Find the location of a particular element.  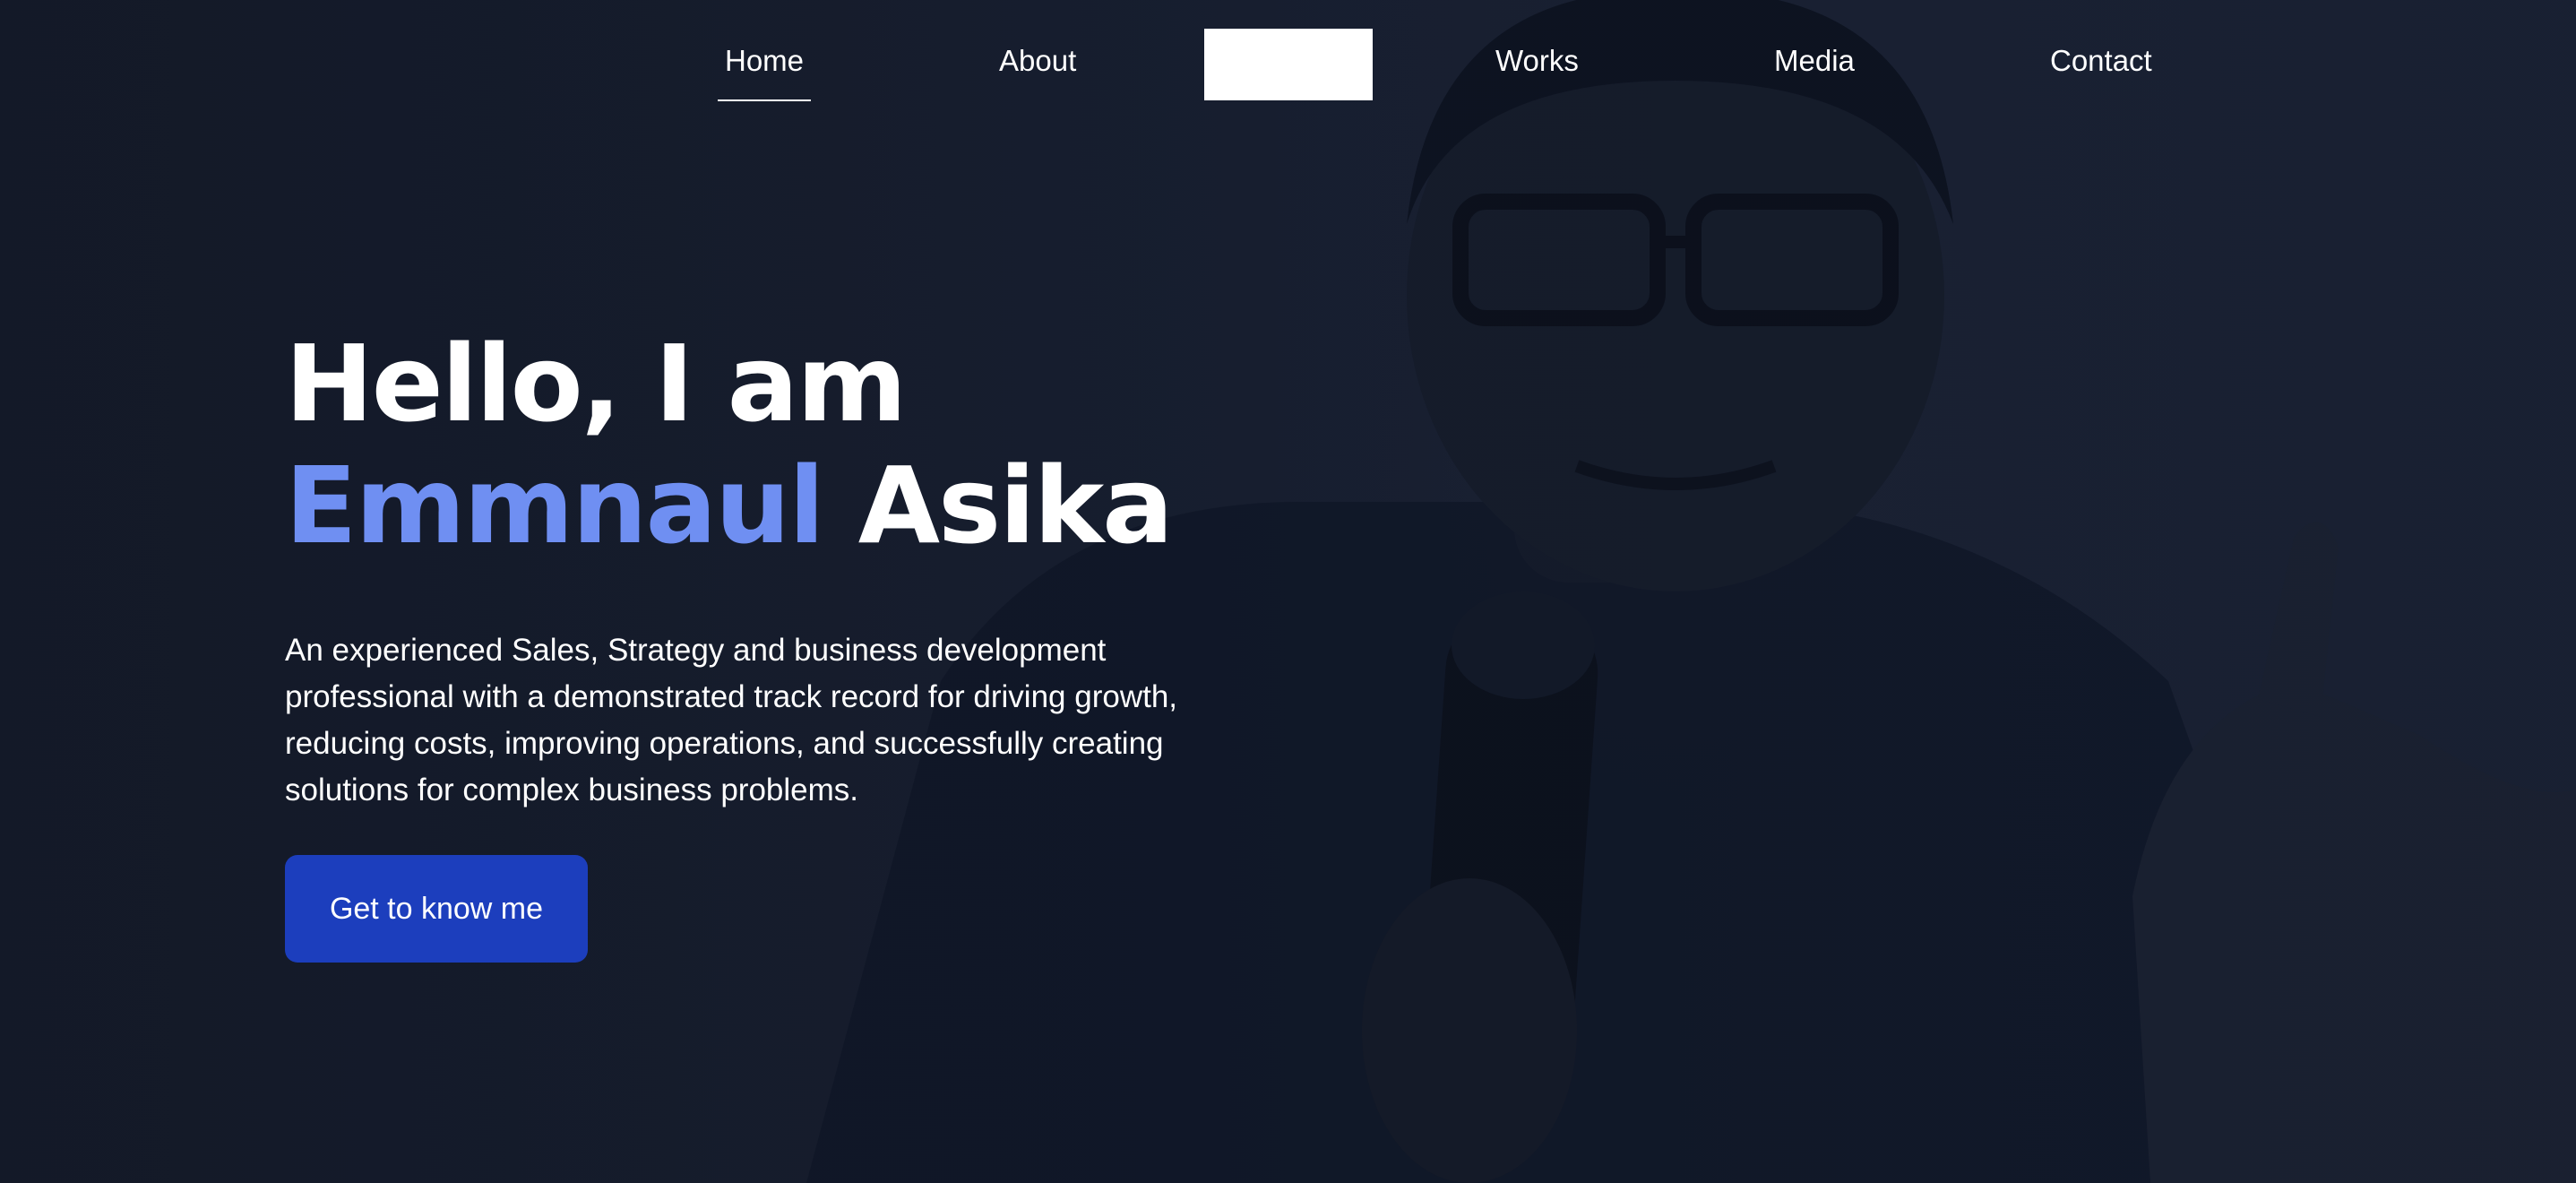

hero-greeting: Hello, I am is located at coordinates (596, 384).